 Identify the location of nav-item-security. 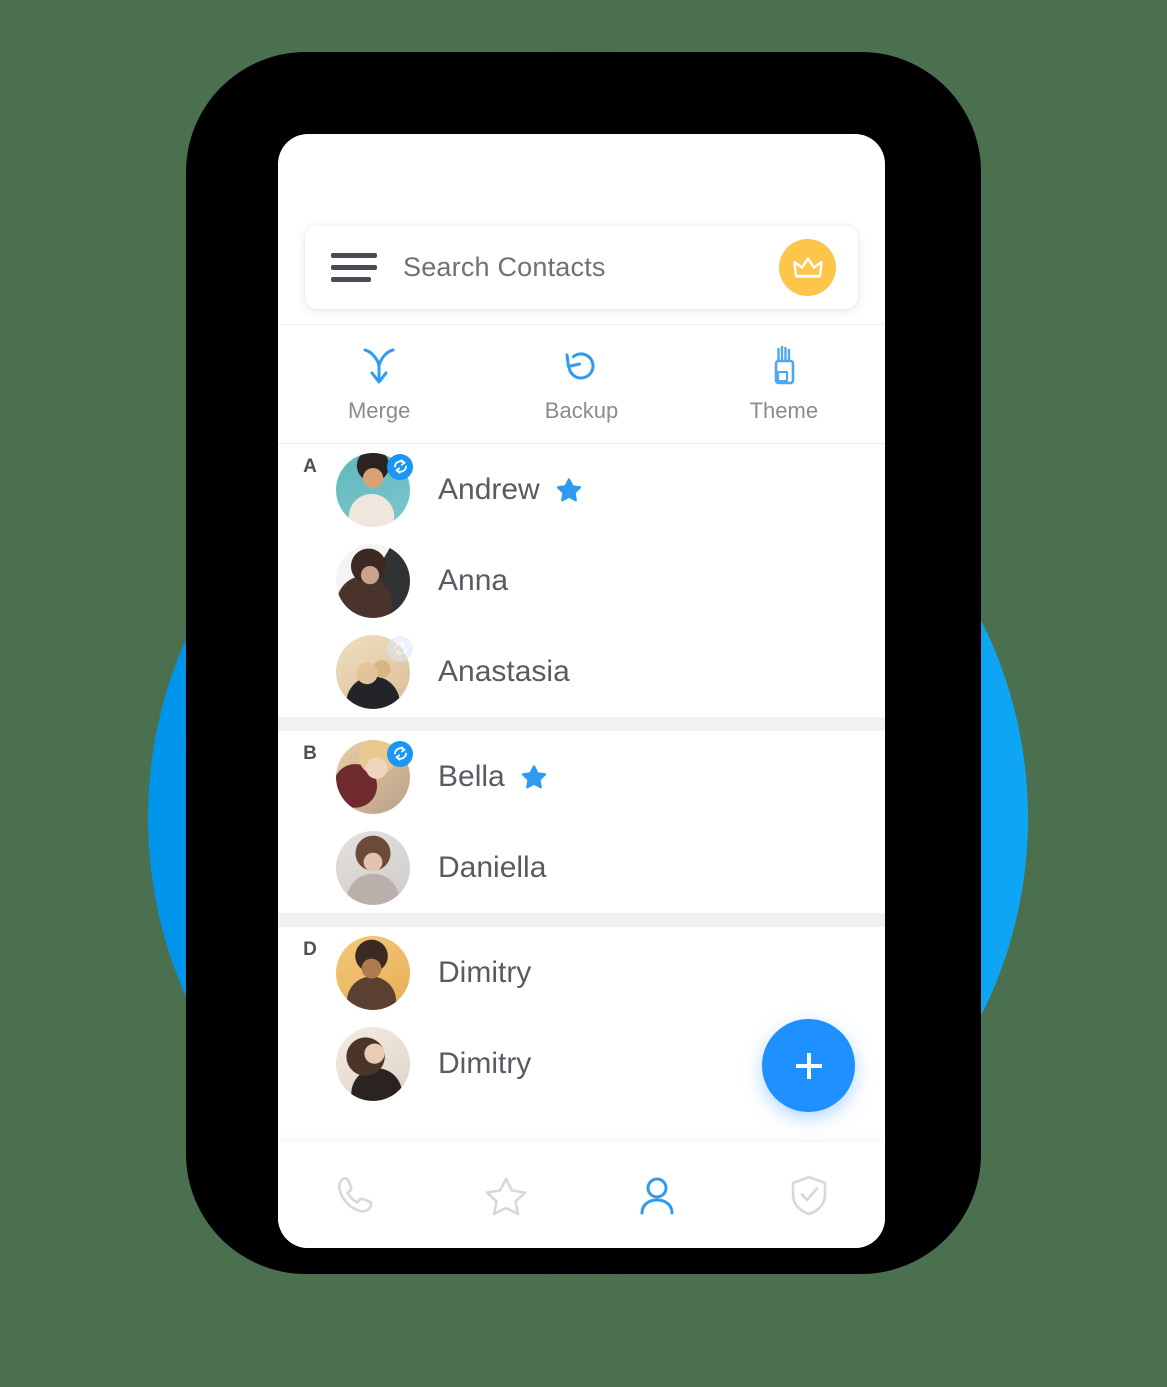
(809, 1195).